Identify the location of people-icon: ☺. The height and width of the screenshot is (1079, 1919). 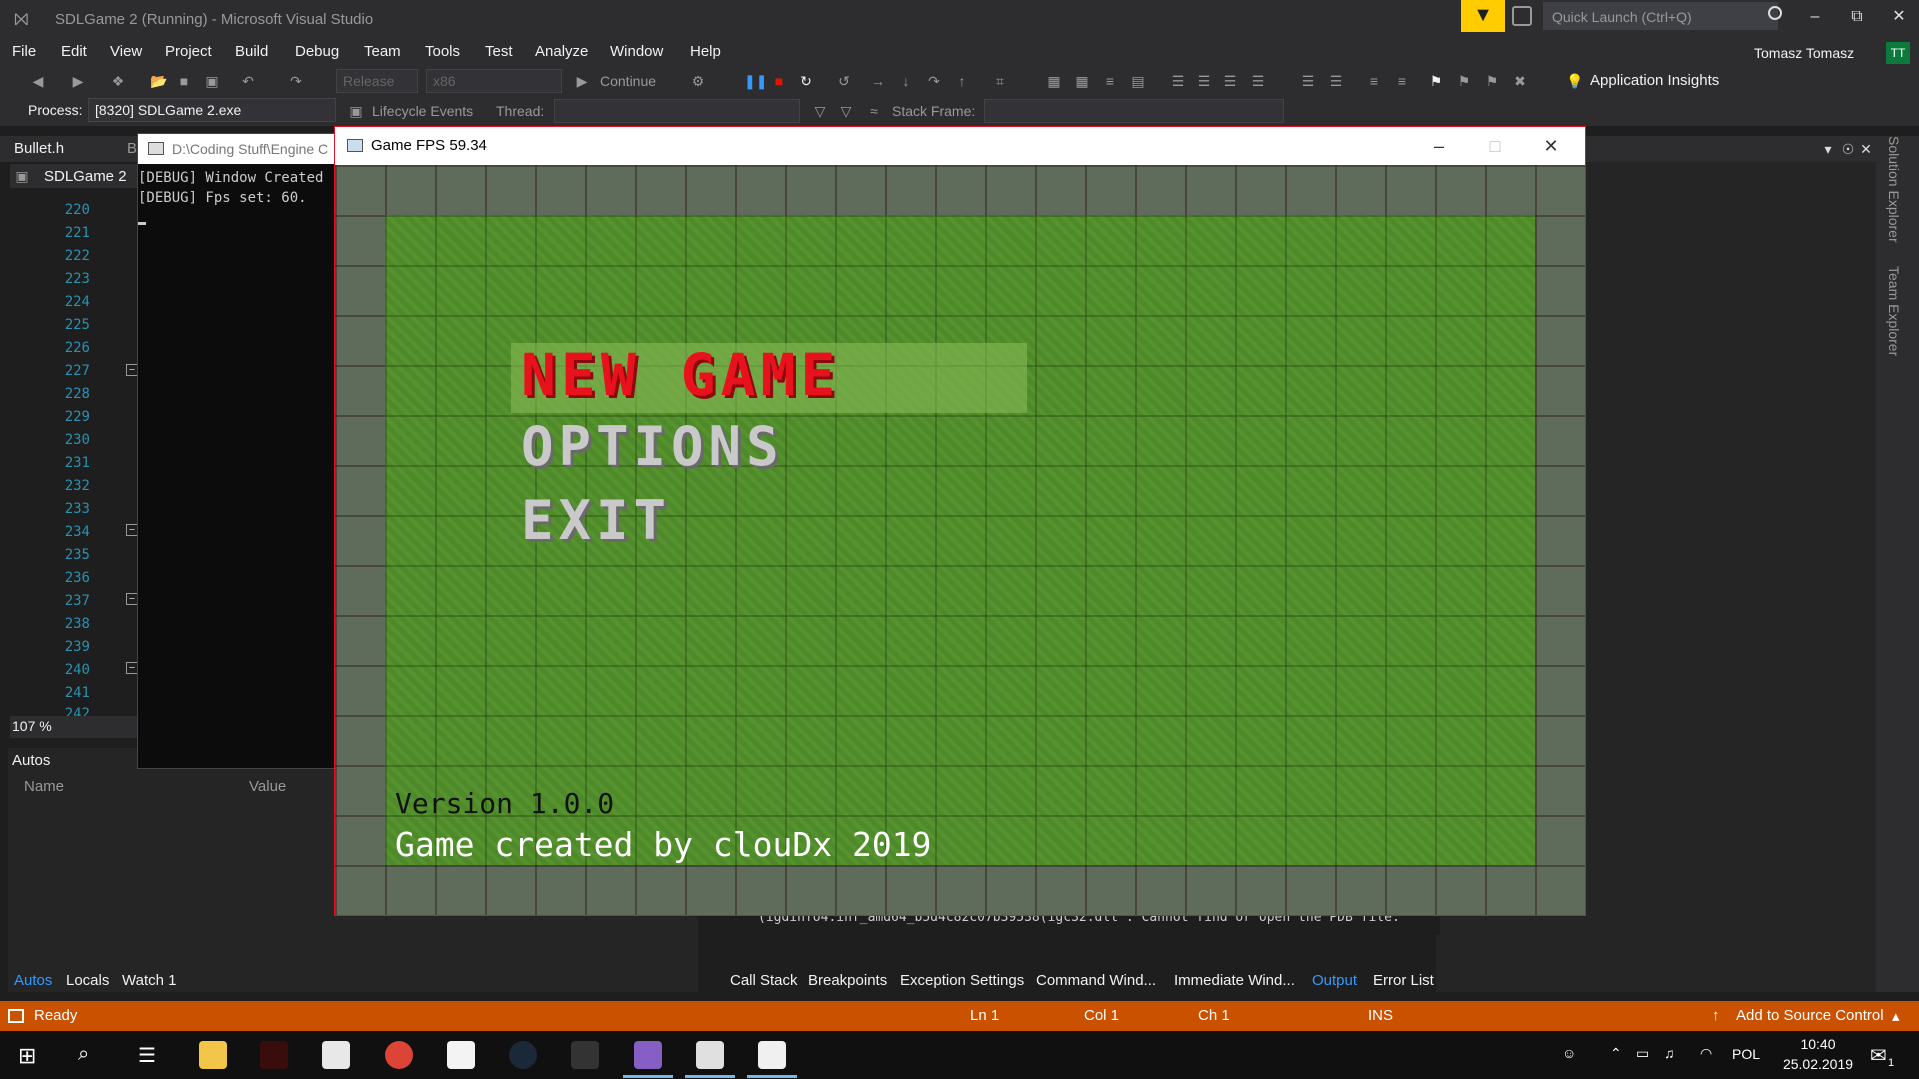
(1569, 1053).